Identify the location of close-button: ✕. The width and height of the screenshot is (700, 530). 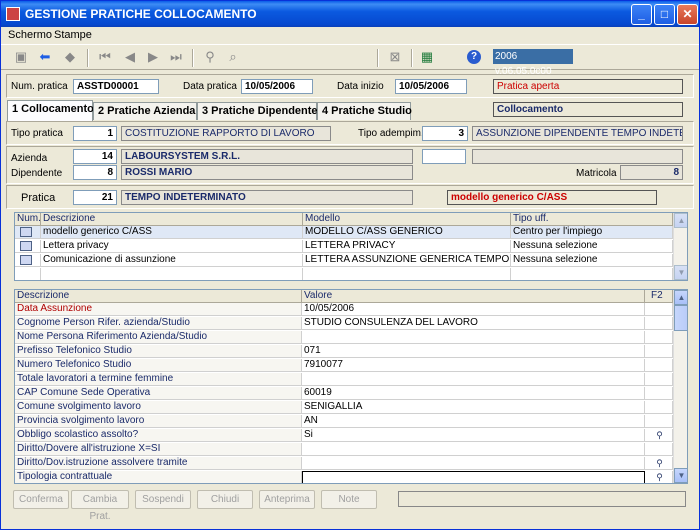
(687, 14).